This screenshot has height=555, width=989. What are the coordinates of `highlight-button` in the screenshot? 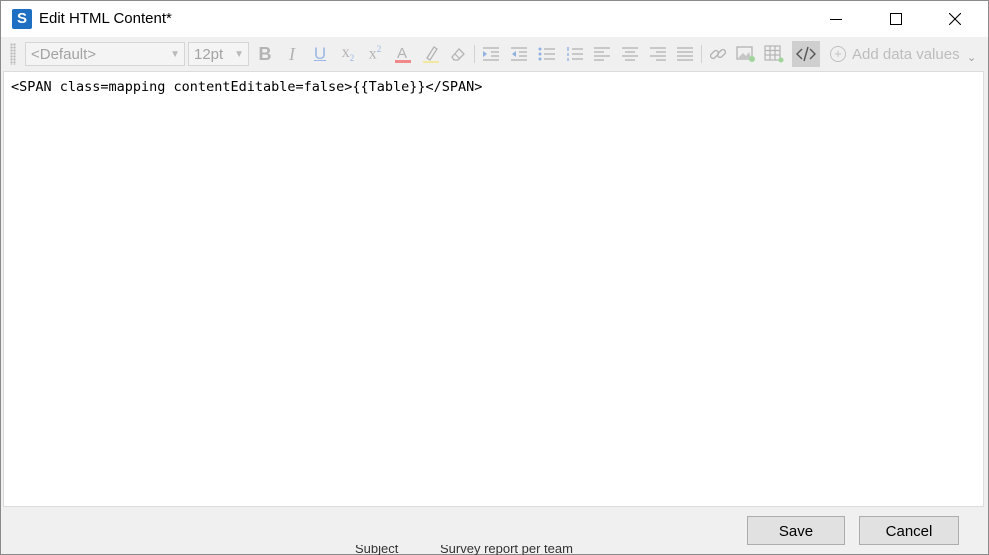 It's located at (431, 54).